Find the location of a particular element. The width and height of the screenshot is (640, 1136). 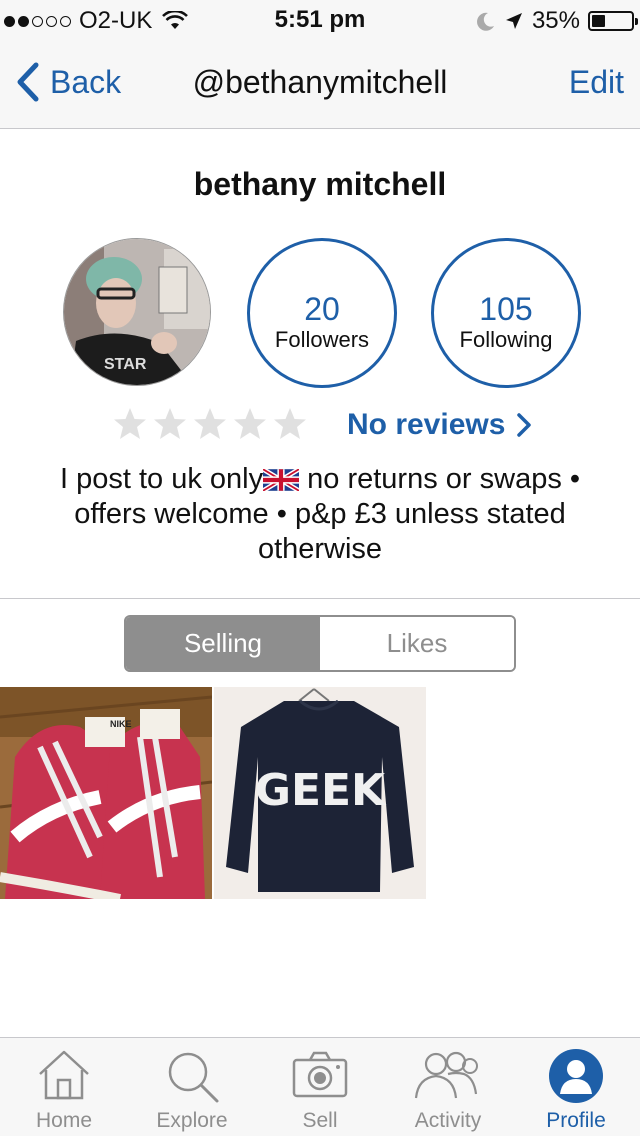

tab-home: Home is located at coordinates (64, 1087).